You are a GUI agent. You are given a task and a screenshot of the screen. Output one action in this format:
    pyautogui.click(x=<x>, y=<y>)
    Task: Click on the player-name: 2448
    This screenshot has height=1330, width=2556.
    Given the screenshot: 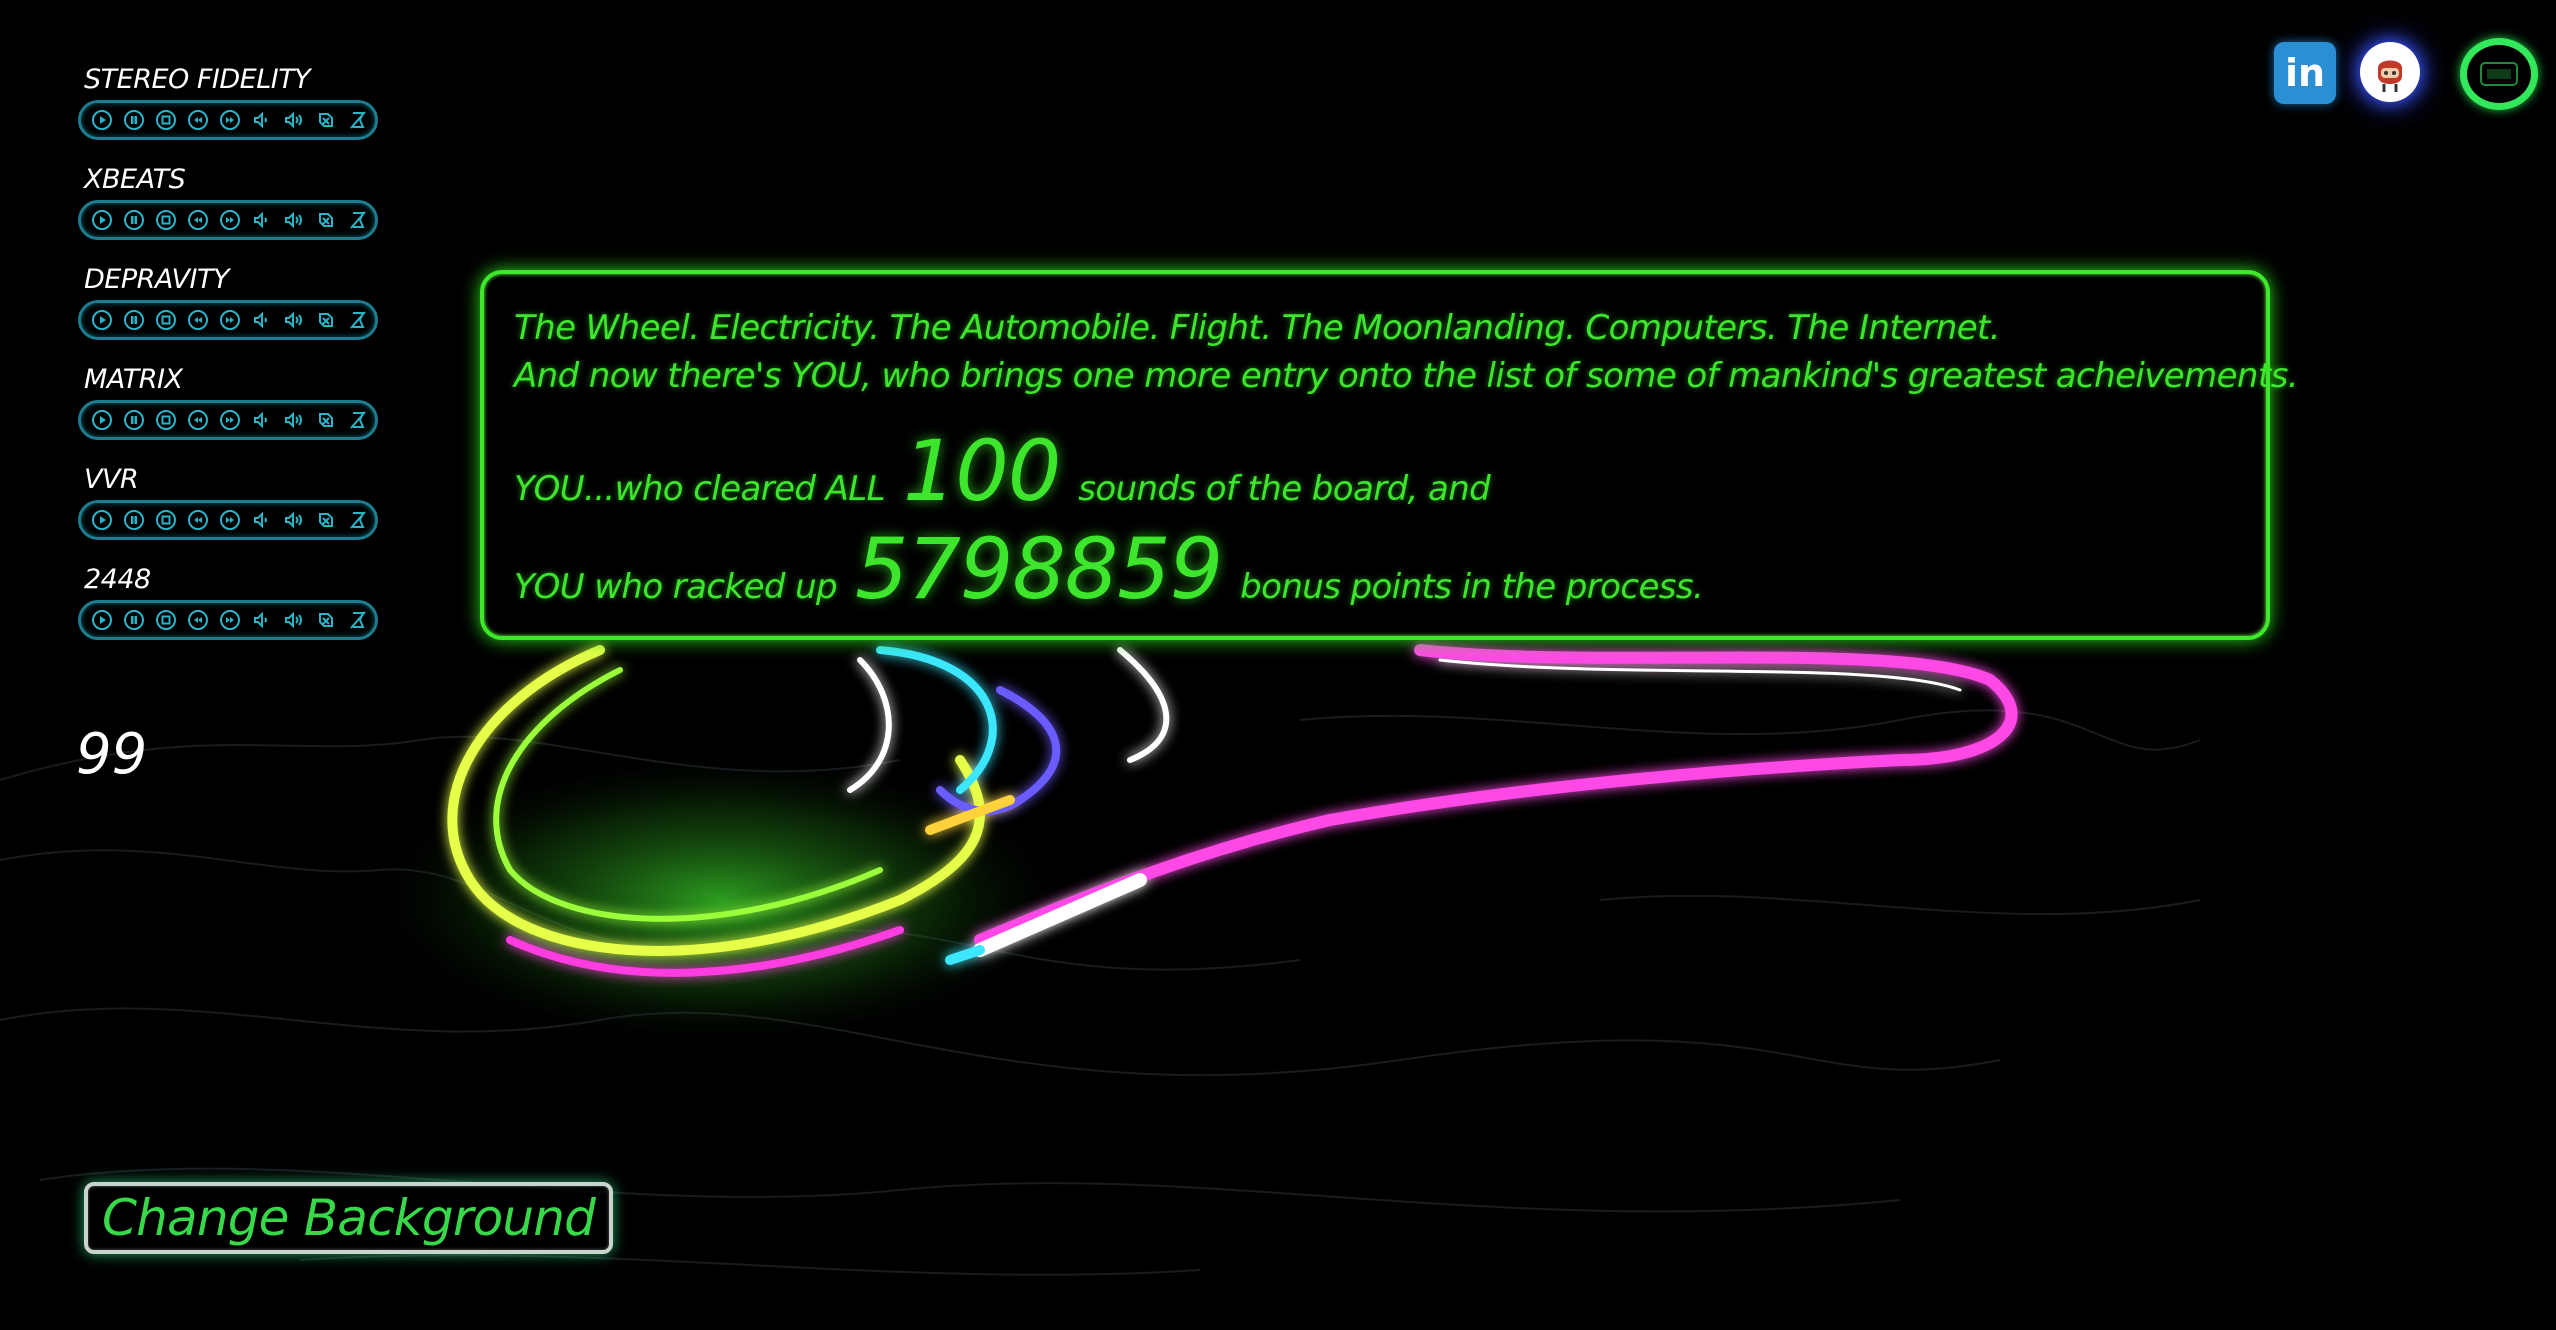 What is the action you would take?
    pyautogui.click(x=117, y=579)
    